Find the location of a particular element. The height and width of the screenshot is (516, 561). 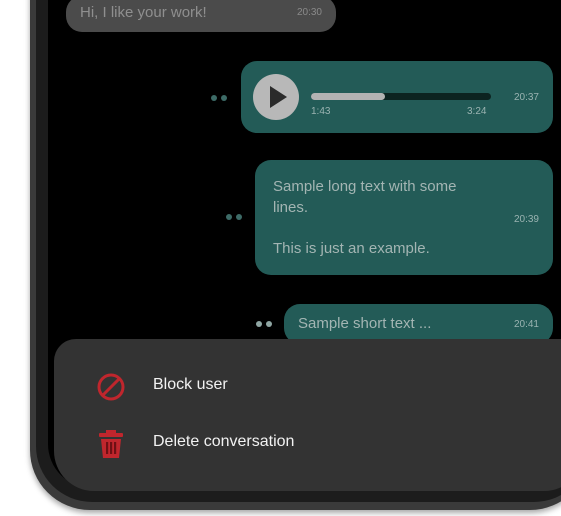

delete-conversation-action: Delete conversation is located at coordinates (294, 443).